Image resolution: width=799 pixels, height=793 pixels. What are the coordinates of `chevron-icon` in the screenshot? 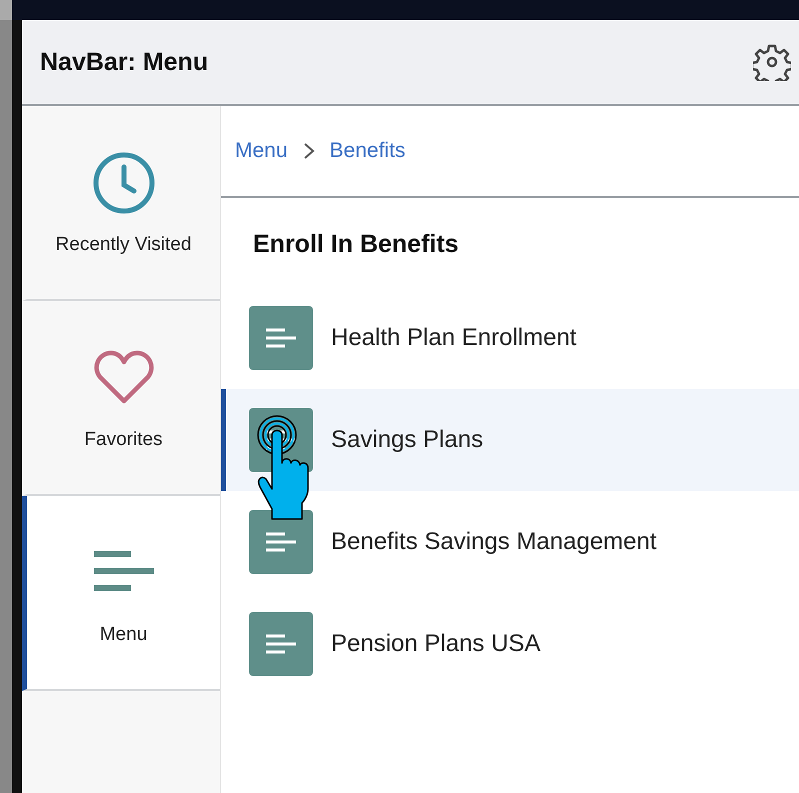 It's located at (309, 151).